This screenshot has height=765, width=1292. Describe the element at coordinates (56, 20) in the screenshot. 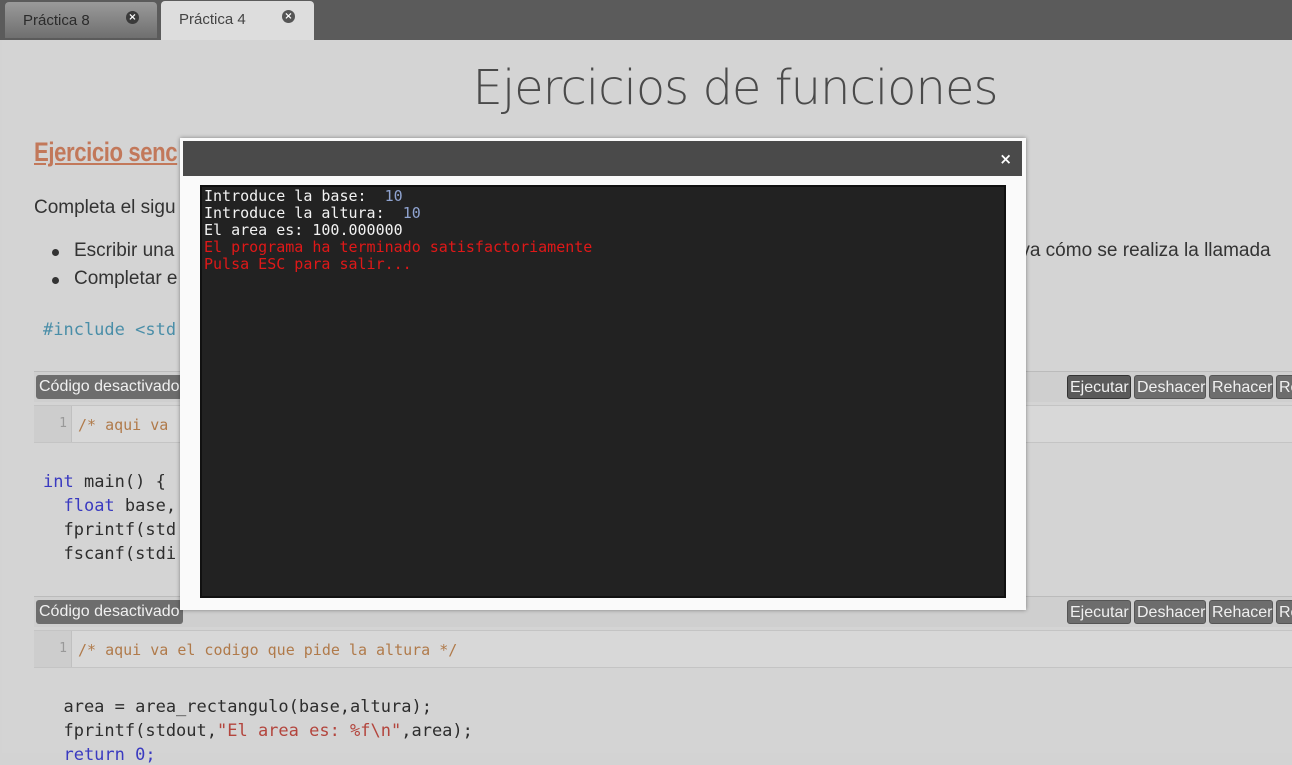

I see `tab-label: Práctica 8` at that location.